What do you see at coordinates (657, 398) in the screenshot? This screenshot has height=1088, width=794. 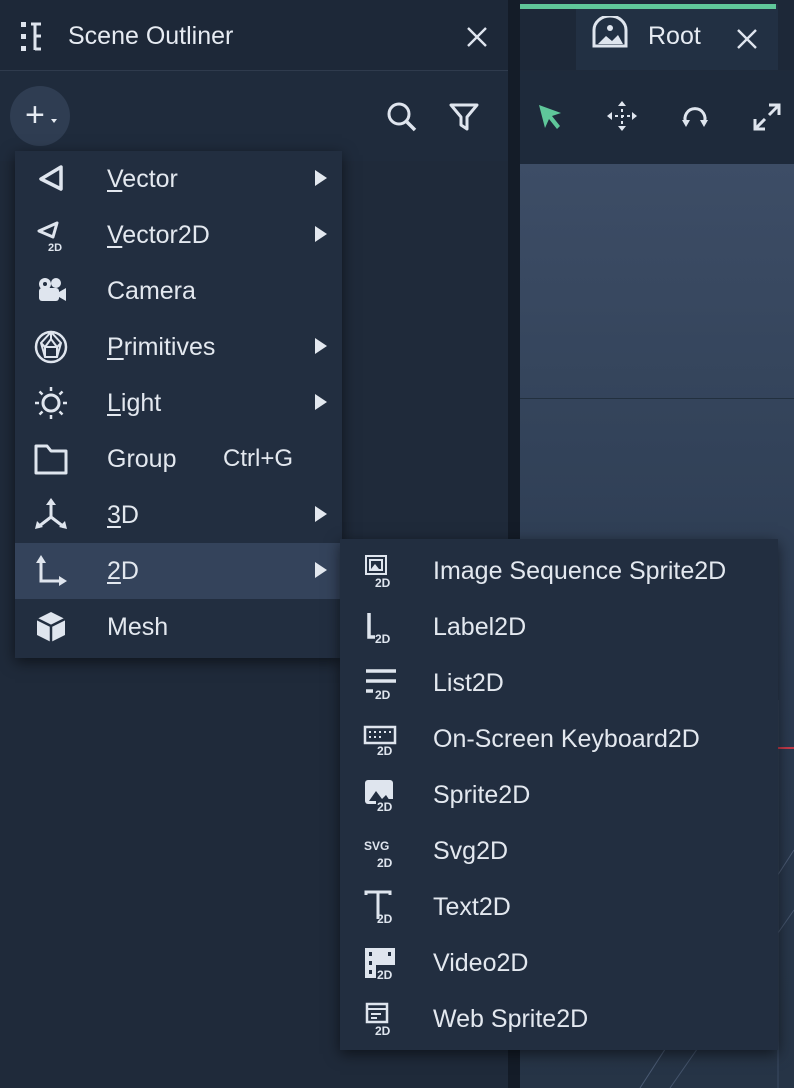 I see `viewport-grid-line` at bounding box center [657, 398].